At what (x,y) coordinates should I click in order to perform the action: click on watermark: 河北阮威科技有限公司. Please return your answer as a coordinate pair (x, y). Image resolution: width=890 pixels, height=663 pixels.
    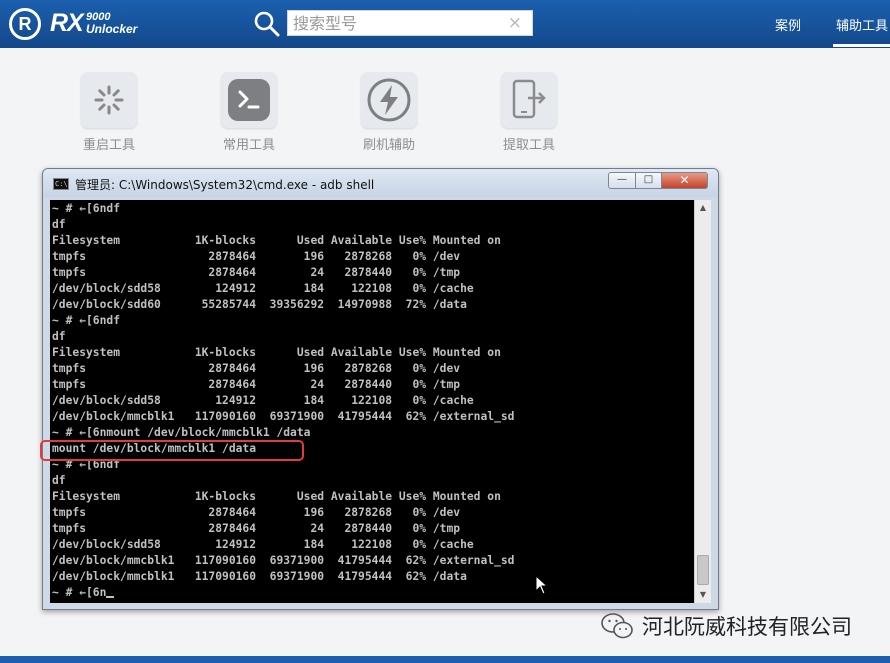
    Looking at the image, I should click on (726, 626).